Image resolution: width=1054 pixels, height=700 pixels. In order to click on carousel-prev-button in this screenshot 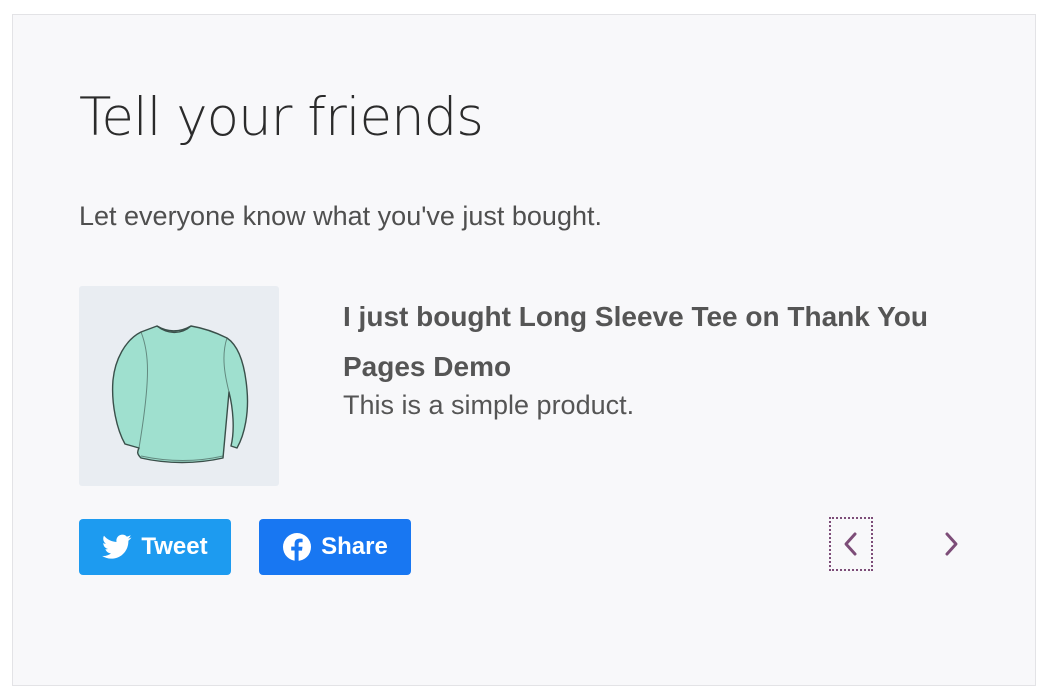, I will do `click(851, 544)`.